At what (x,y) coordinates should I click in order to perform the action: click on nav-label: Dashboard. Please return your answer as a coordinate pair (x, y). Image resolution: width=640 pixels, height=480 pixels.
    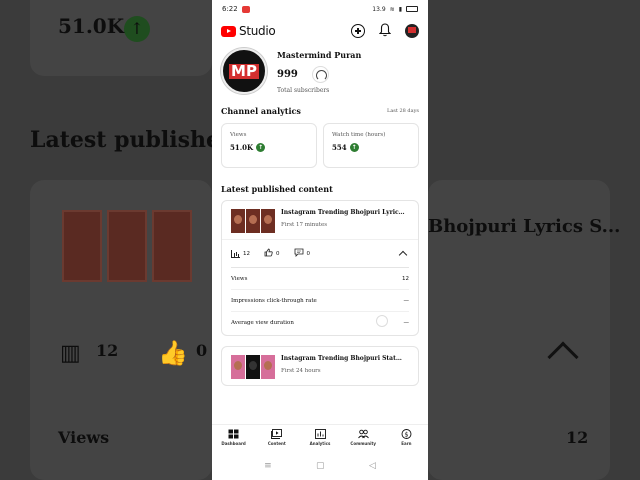
    Looking at the image, I should click on (233, 443).